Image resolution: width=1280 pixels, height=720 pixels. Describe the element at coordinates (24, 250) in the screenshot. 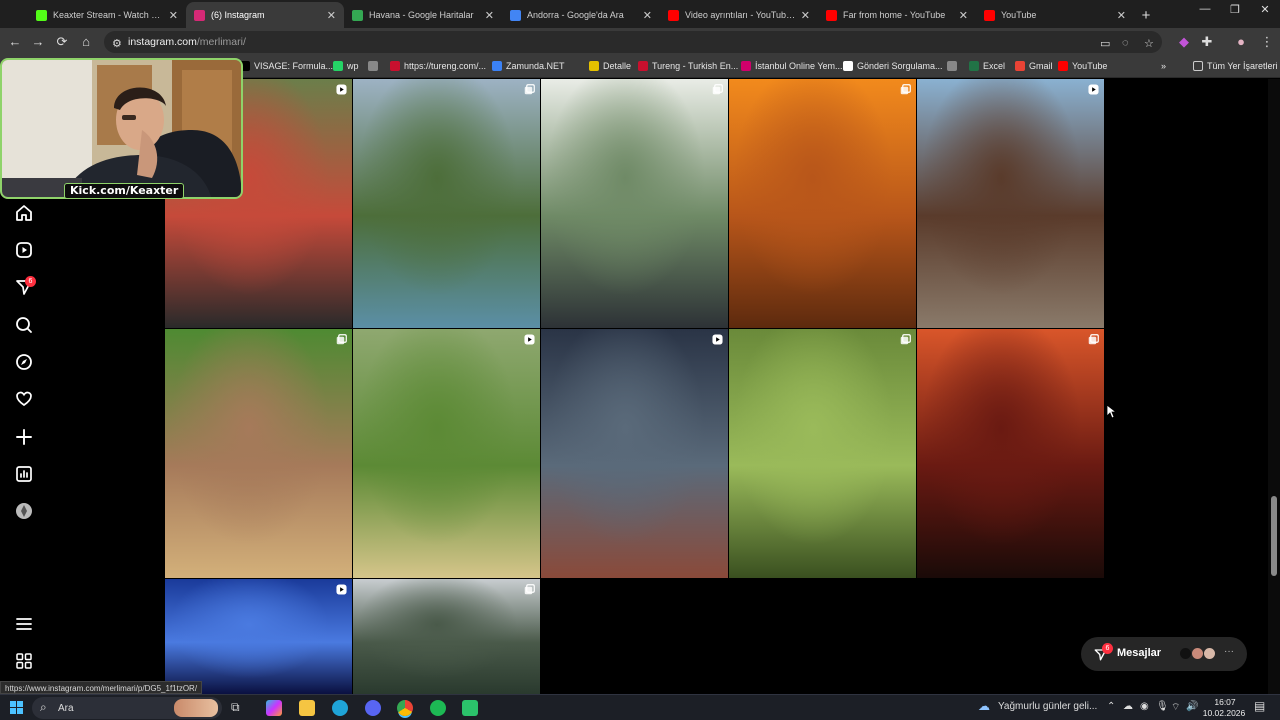

I see `reels-nav-icon` at that location.